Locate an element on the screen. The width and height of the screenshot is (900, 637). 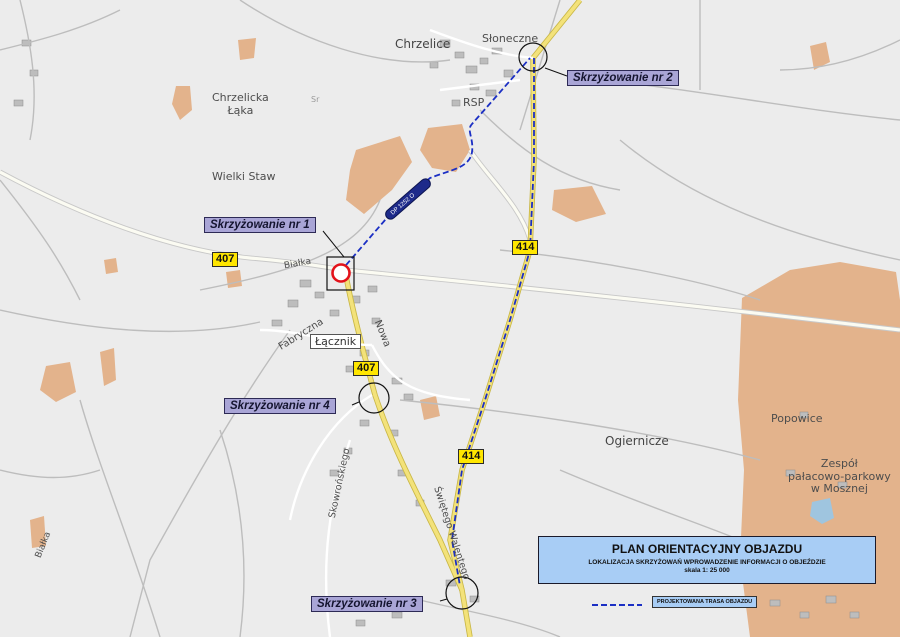
place-sloneczne: Słoneczne is located at coordinates (510, 38).